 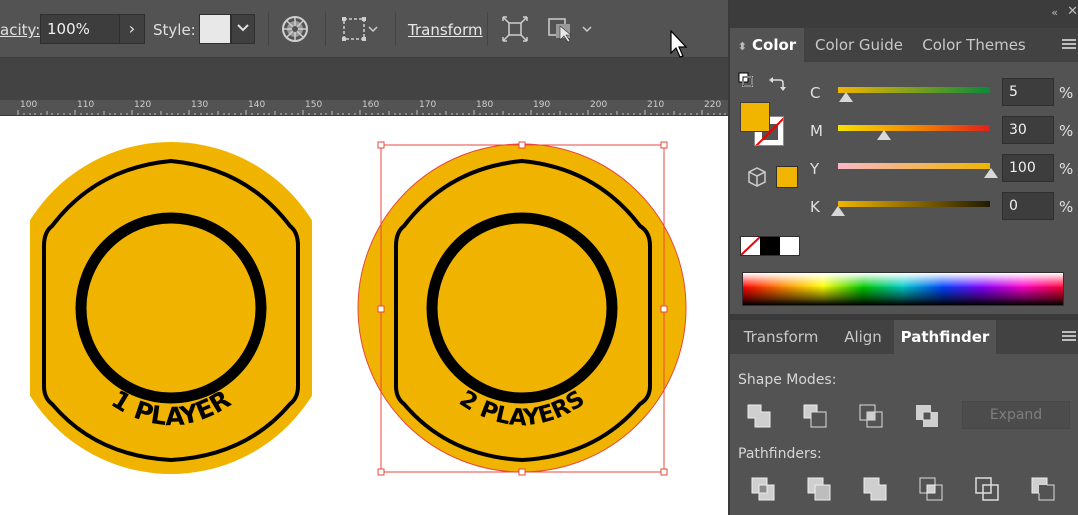 I want to click on control-bar: acity: 100% › Style: Transform, so click(x=364, y=29).